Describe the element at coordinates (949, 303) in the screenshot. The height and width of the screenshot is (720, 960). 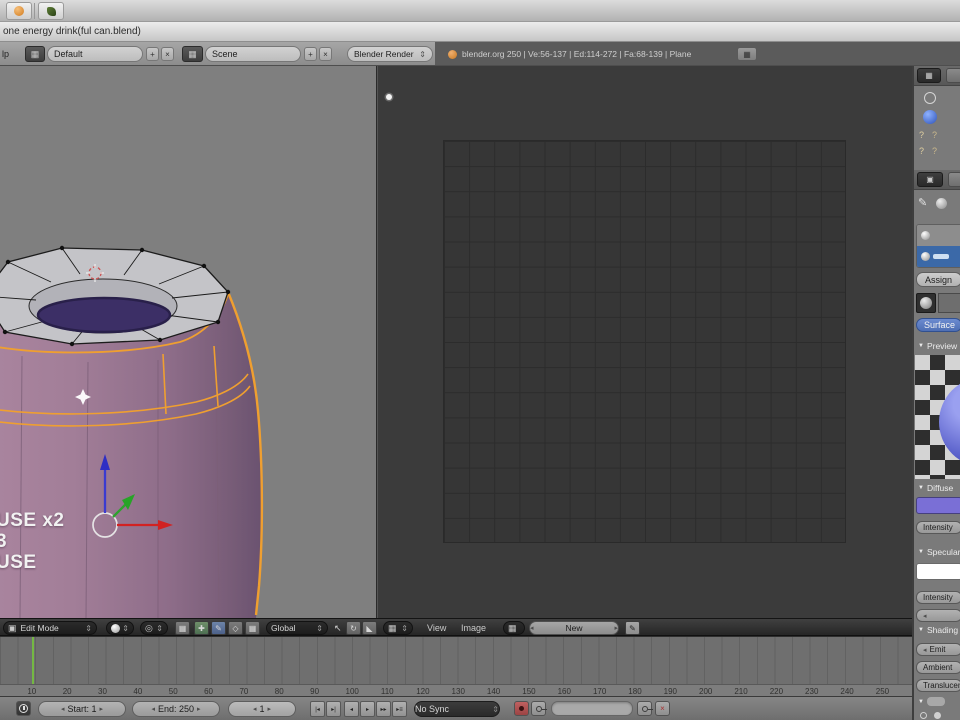
I see `material-name-field` at that location.